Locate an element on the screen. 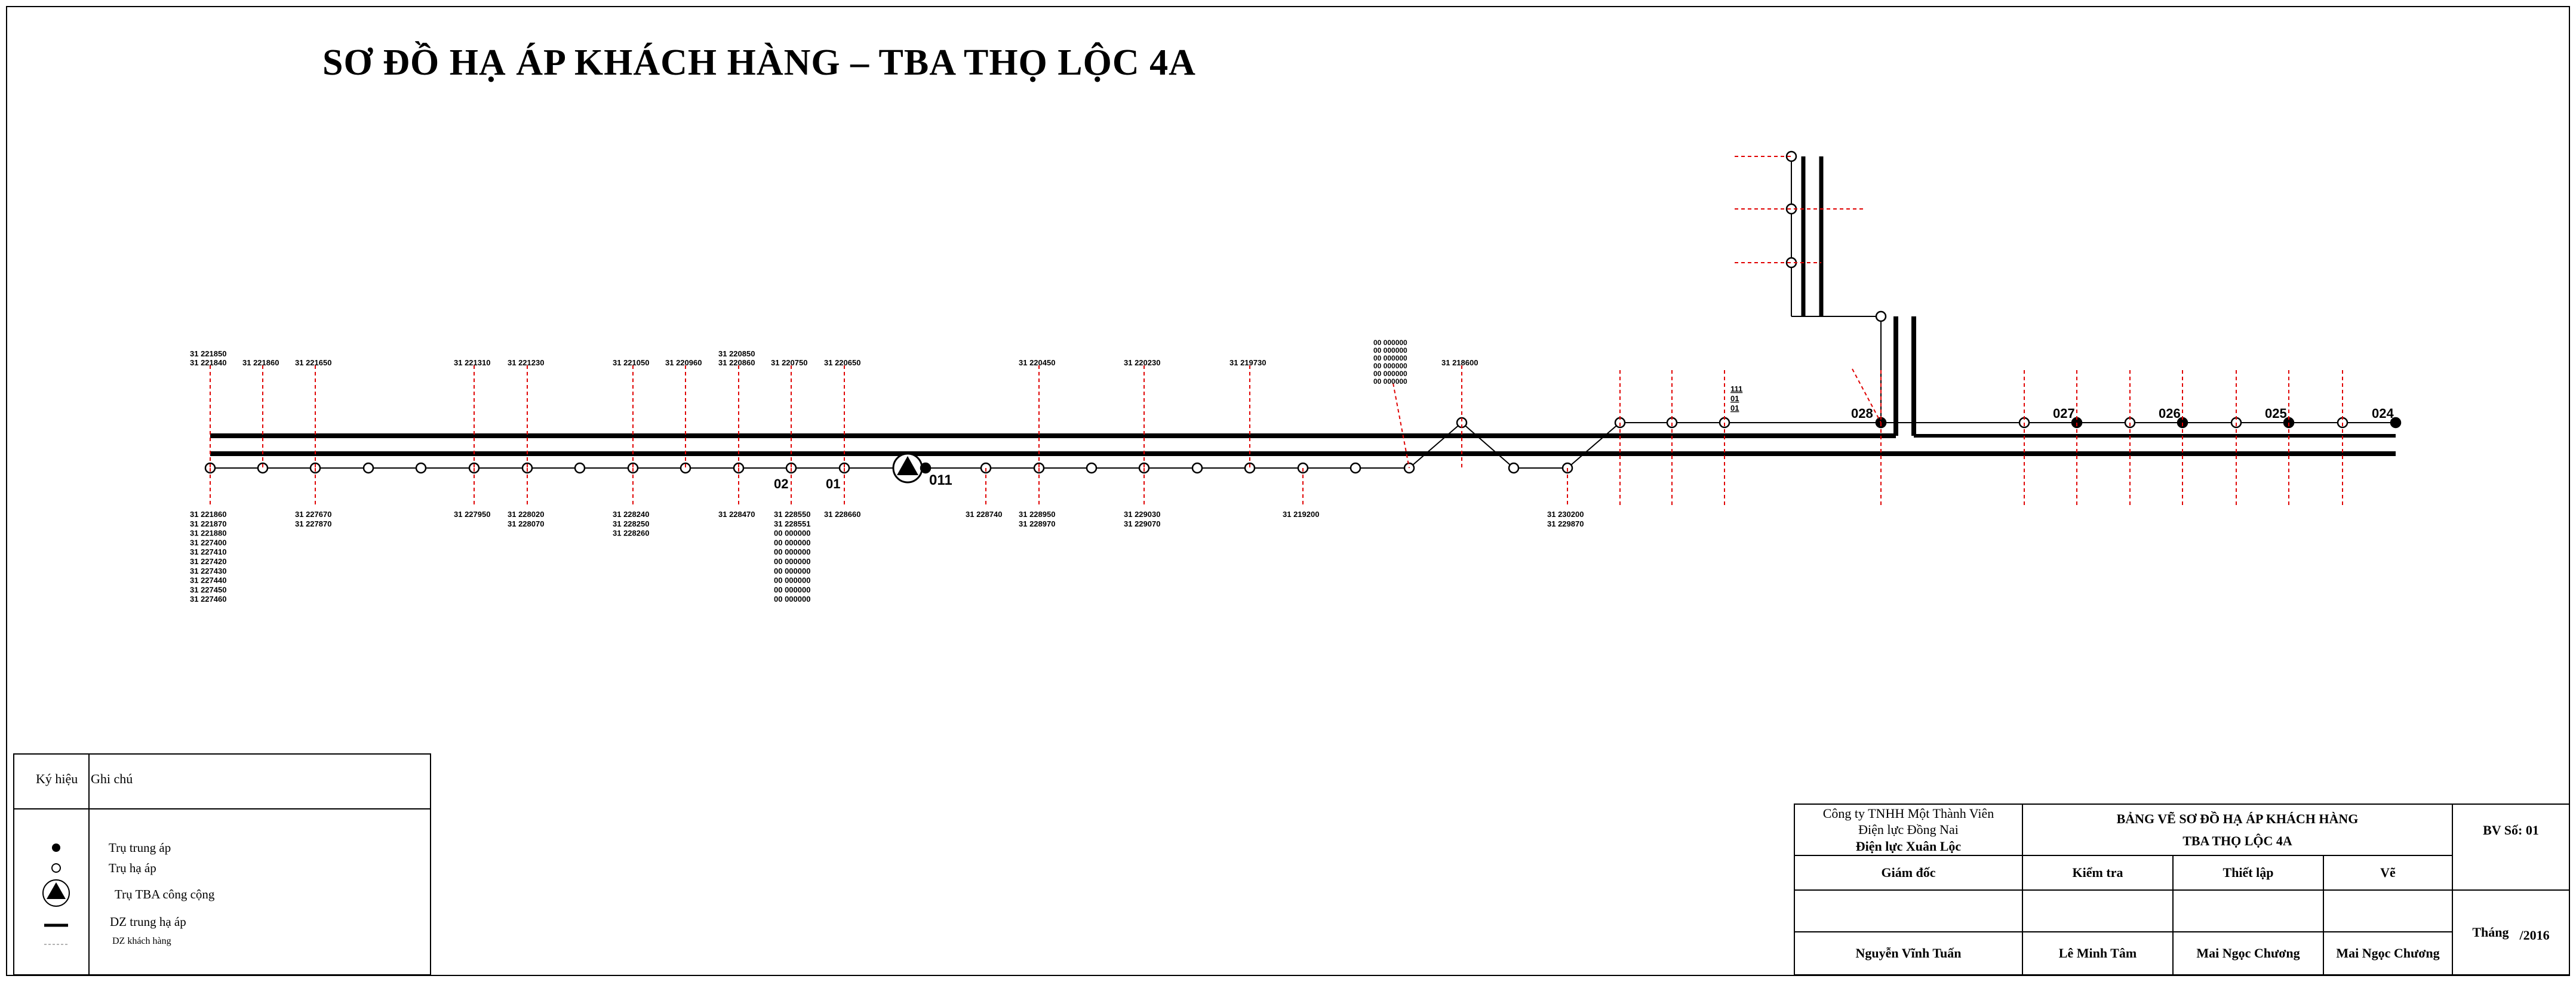 The image size is (2576, 982). legend-label: DZ khách hàng is located at coordinates (141, 941).